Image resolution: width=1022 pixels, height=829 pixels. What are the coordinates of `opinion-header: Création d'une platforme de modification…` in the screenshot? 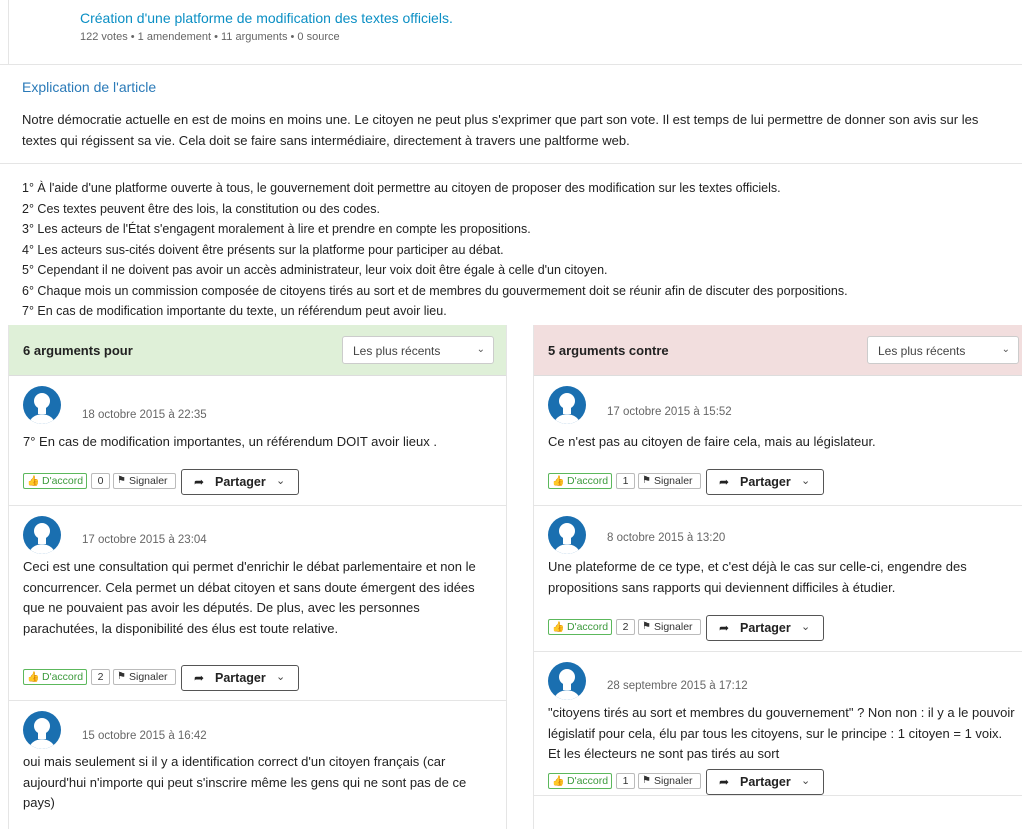 It's located at (511, 32).